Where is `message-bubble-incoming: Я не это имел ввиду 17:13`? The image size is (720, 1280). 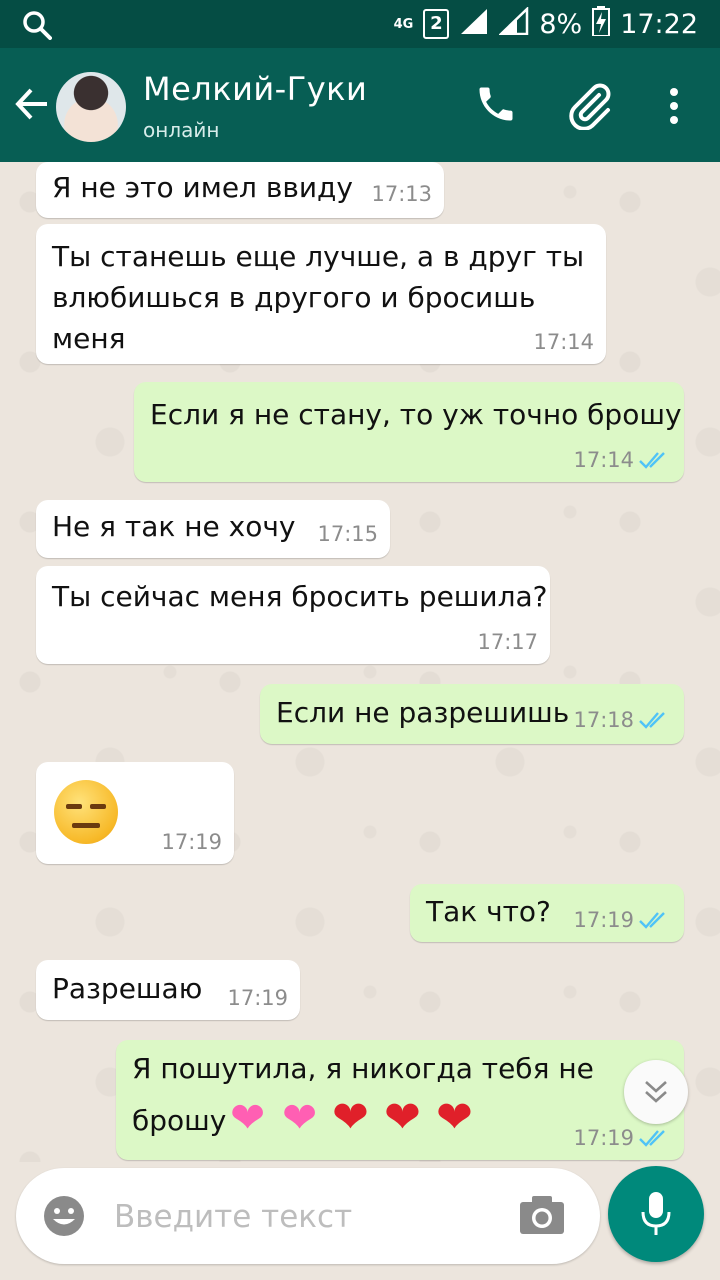 message-bubble-incoming: Я не это имел ввиду 17:13 is located at coordinates (240, 190).